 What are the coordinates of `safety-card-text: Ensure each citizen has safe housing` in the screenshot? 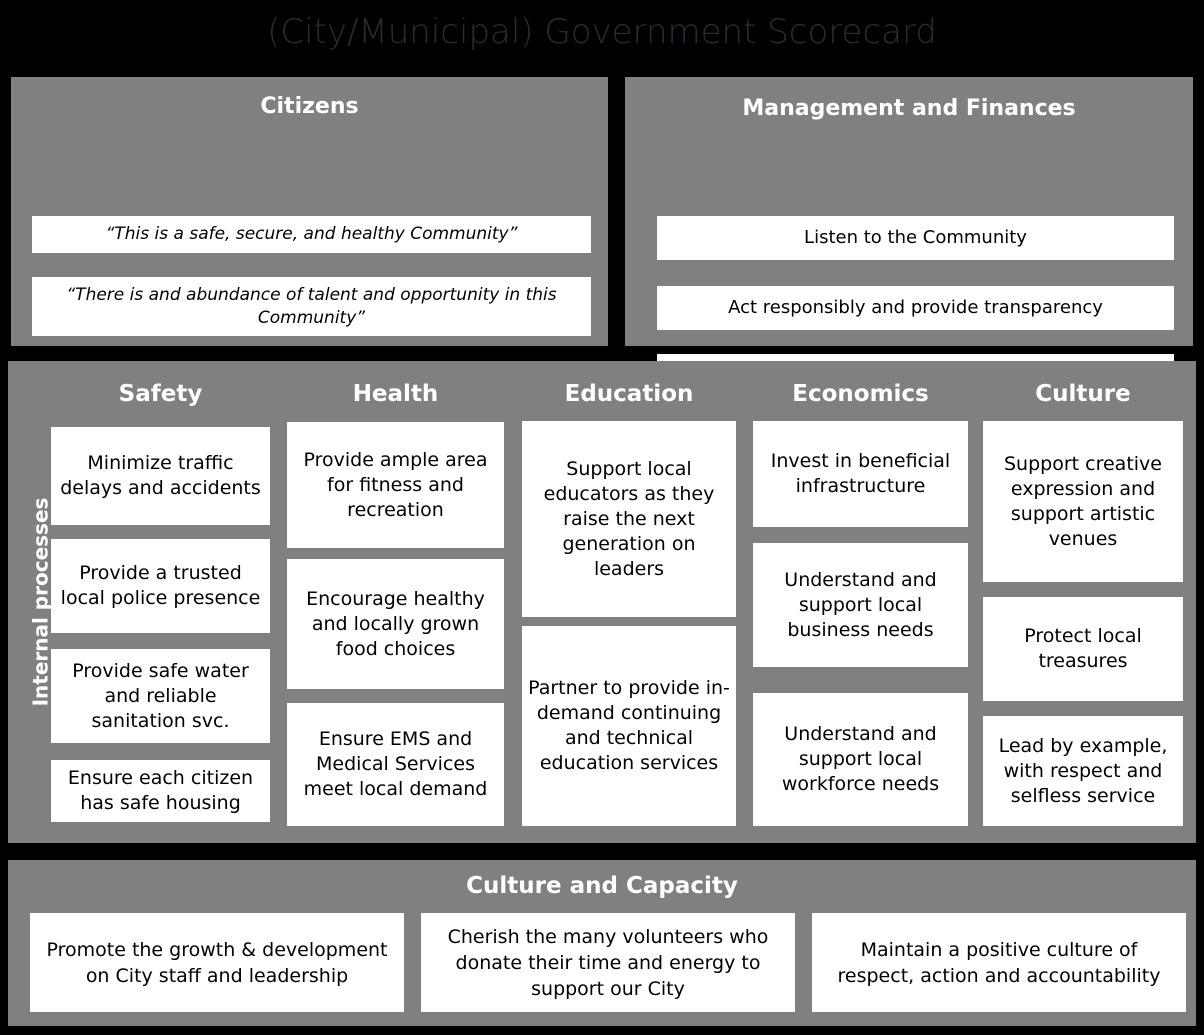 It's located at (160, 790).